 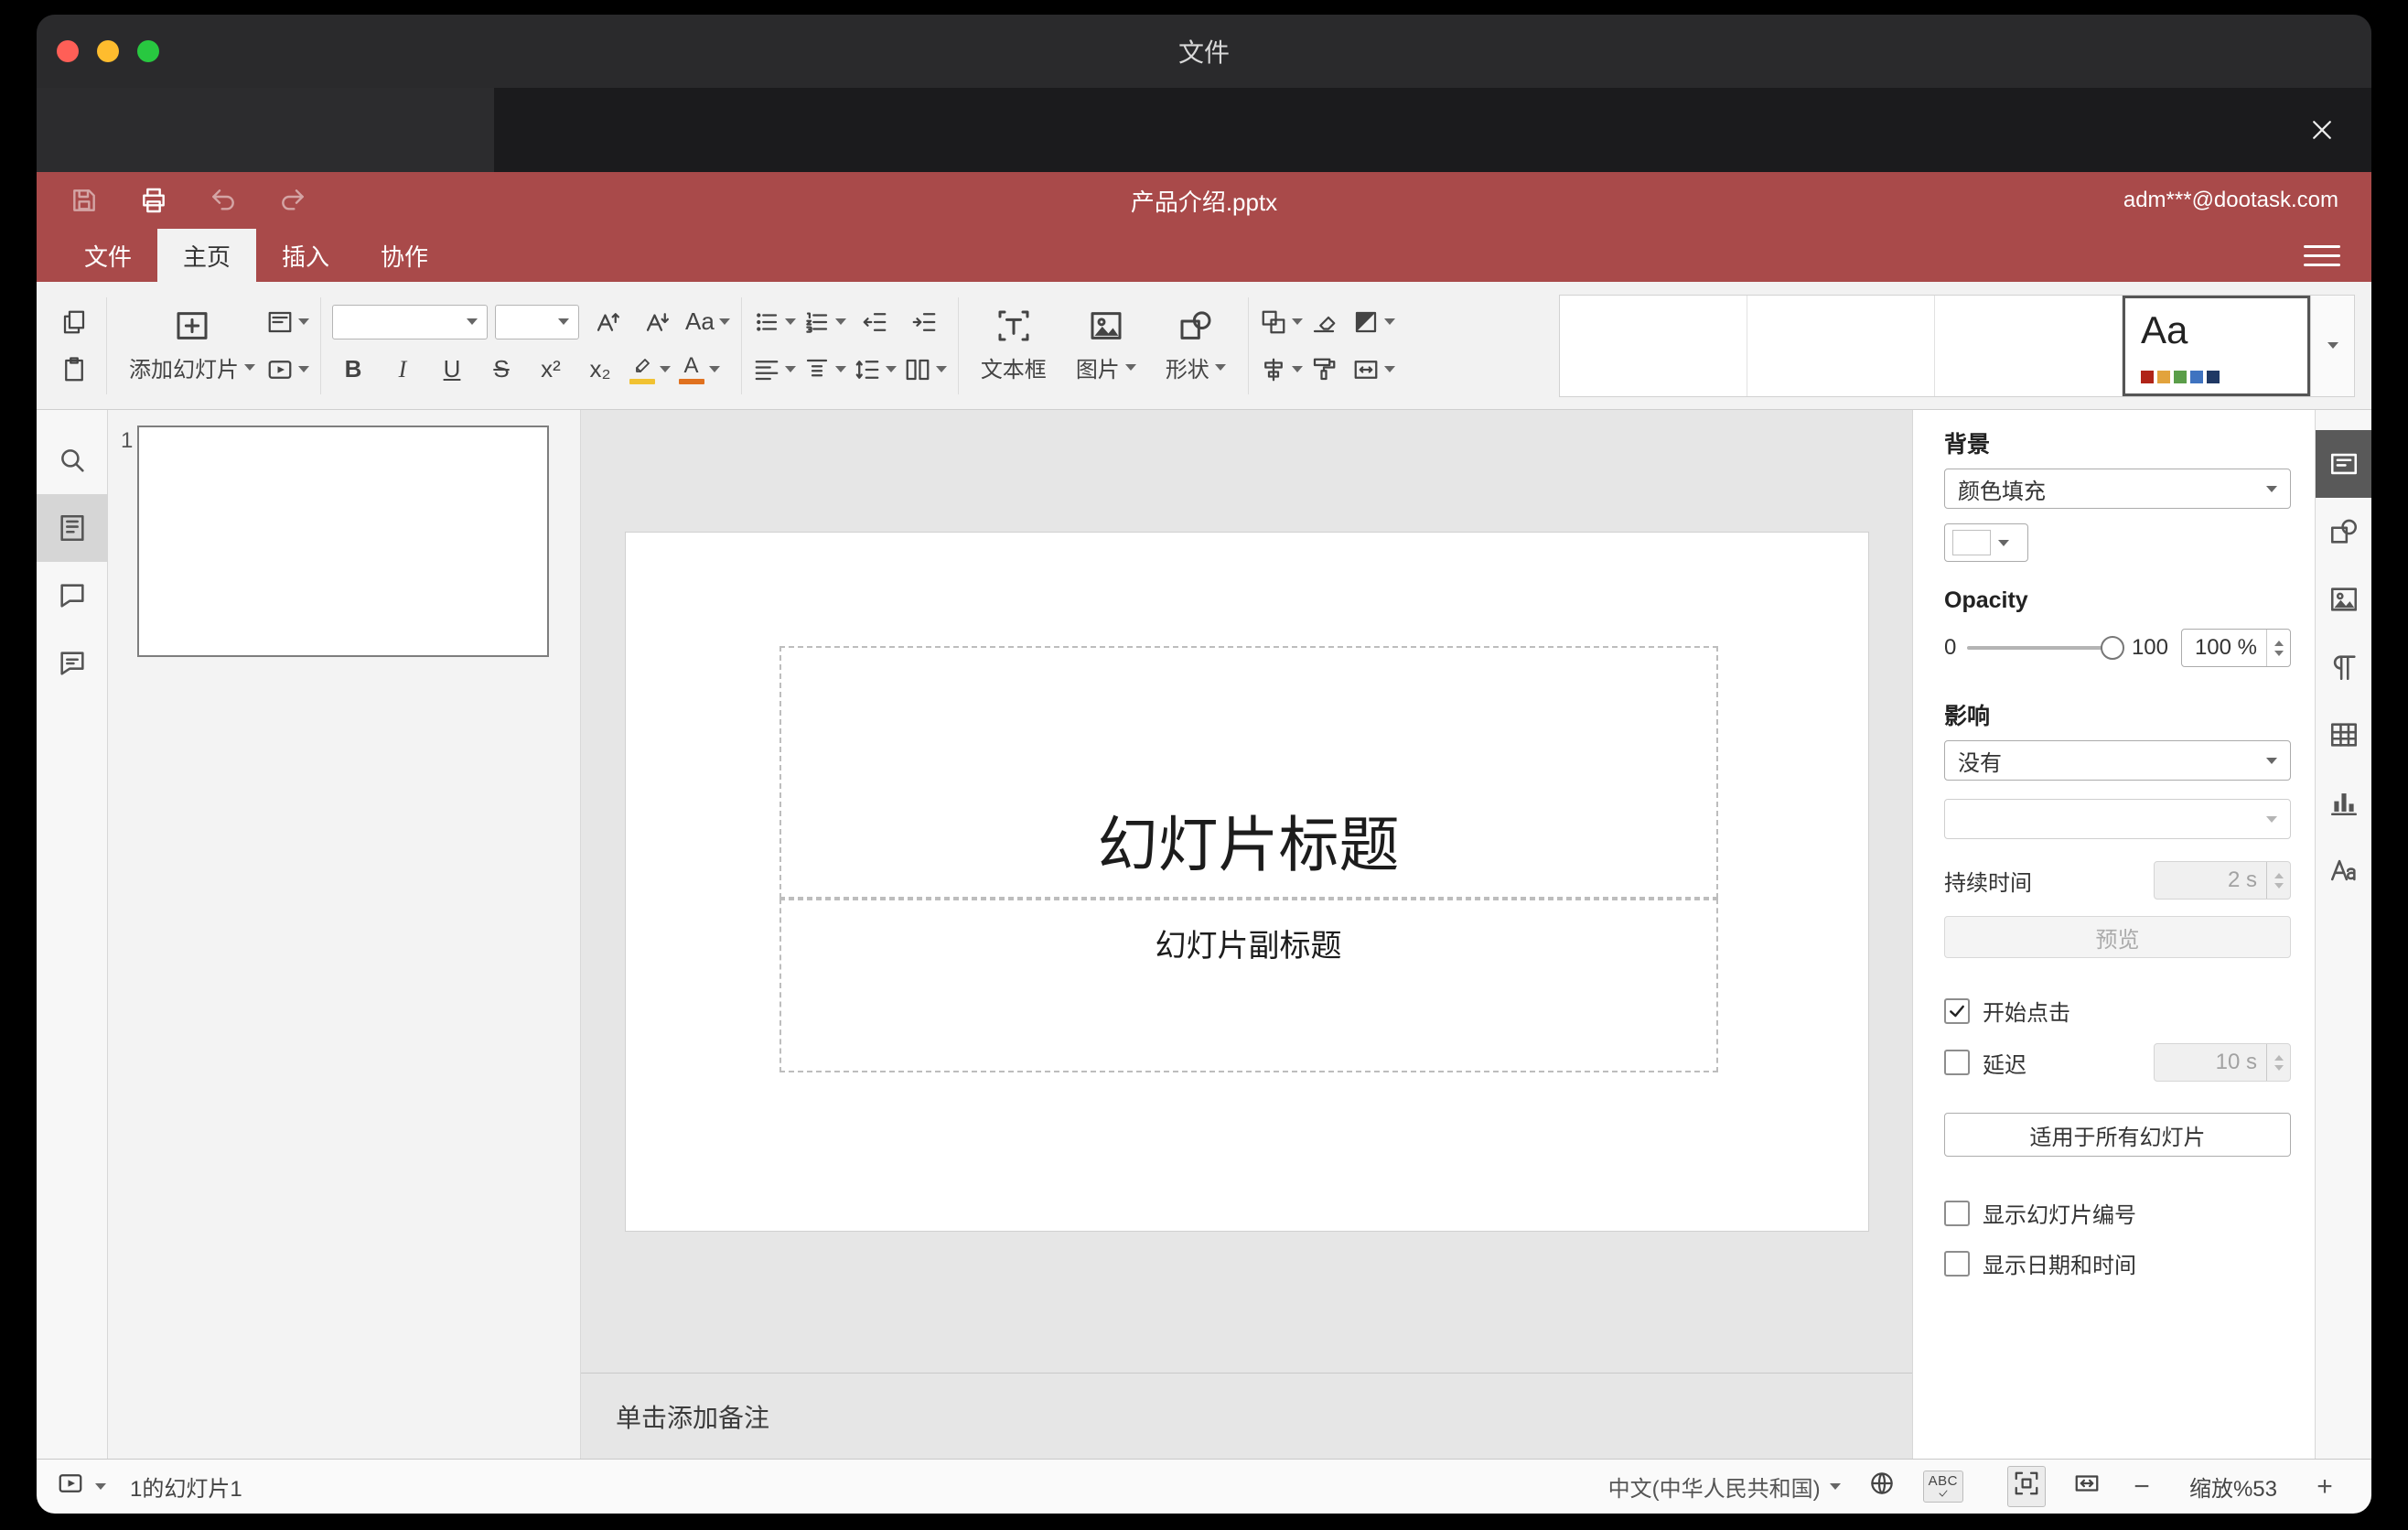 What do you see at coordinates (84, 200) in the screenshot?
I see `save-icon` at bounding box center [84, 200].